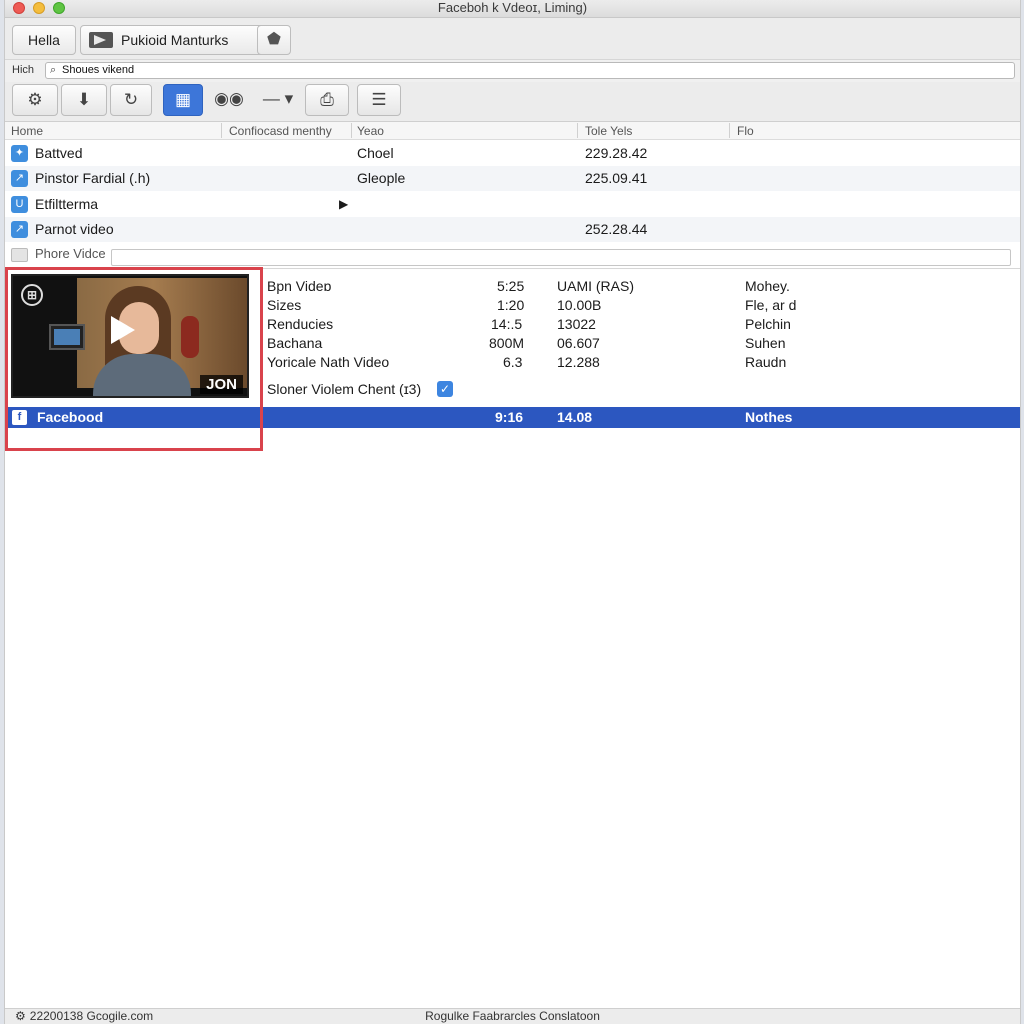 The image size is (1024, 1024). I want to click on detail-value: 13022, so click(576, 324).